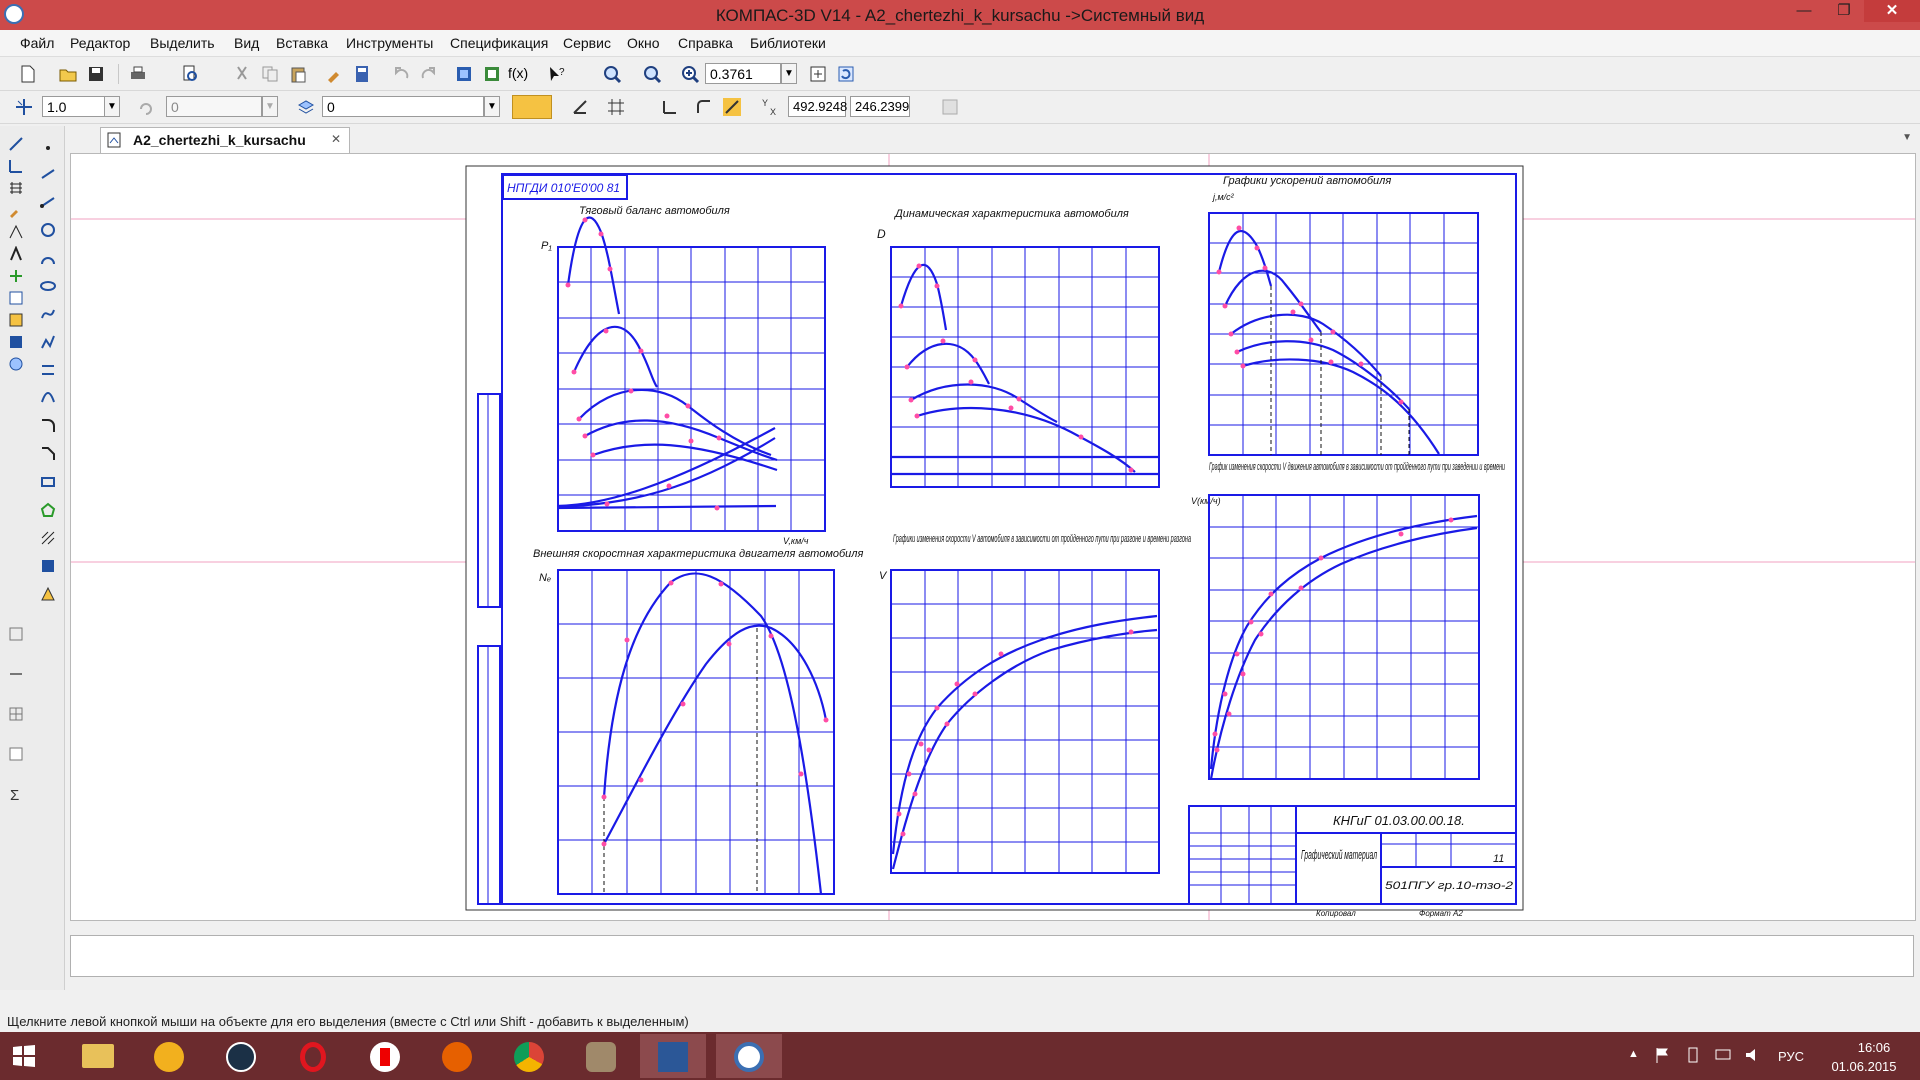  Describe the element at coordinates (690, 74) in the screenshot. I see `zoom-in-icon` at that location.